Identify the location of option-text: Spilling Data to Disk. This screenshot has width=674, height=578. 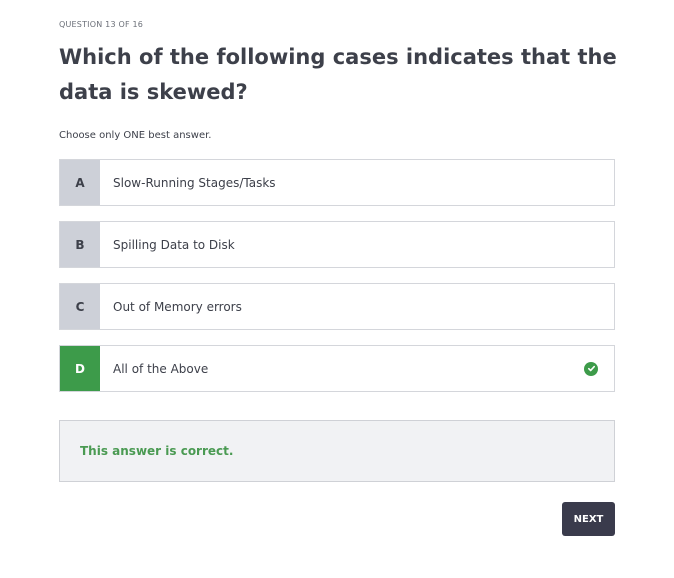
(174, 244).